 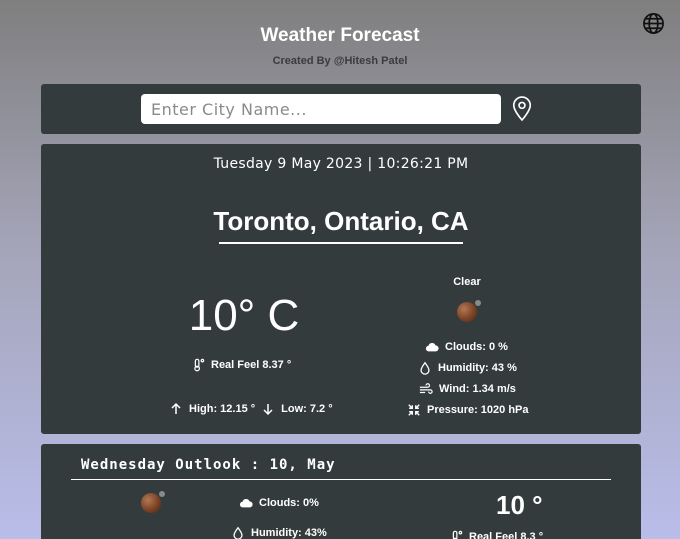 I want to click on humidity-label: Humidity: 43 %, so click(x=477, y=368).